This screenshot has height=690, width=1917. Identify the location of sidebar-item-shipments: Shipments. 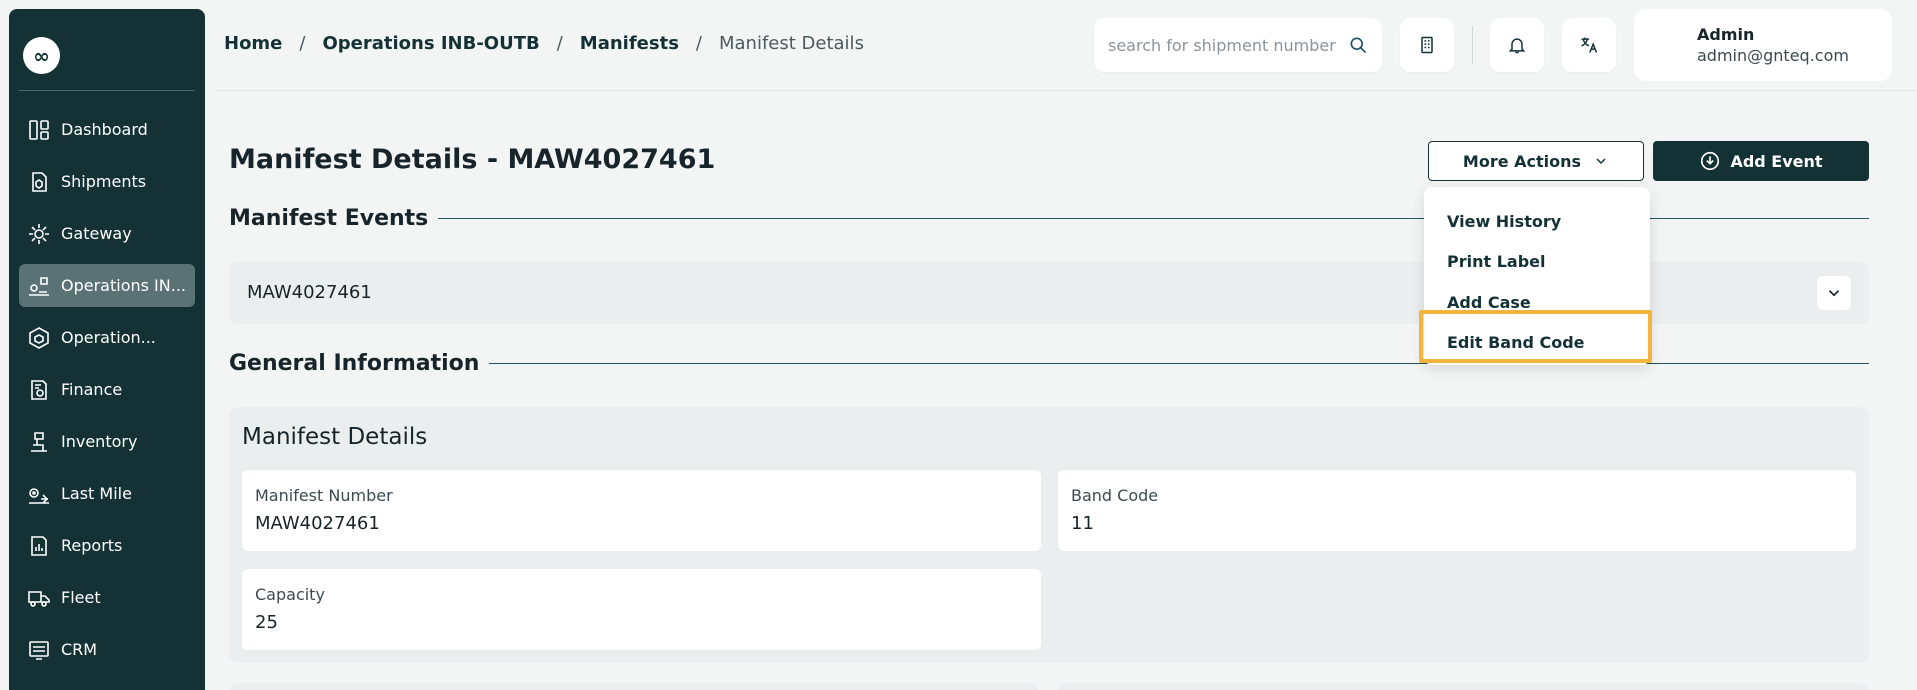
(107, 181).